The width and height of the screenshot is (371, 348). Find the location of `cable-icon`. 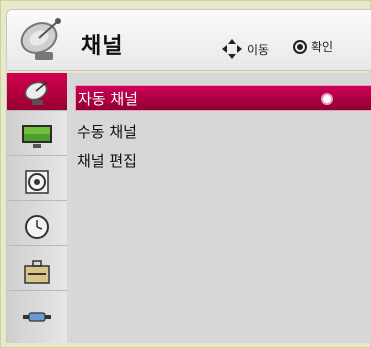

cable-icon is located at coordinates (37, 317).